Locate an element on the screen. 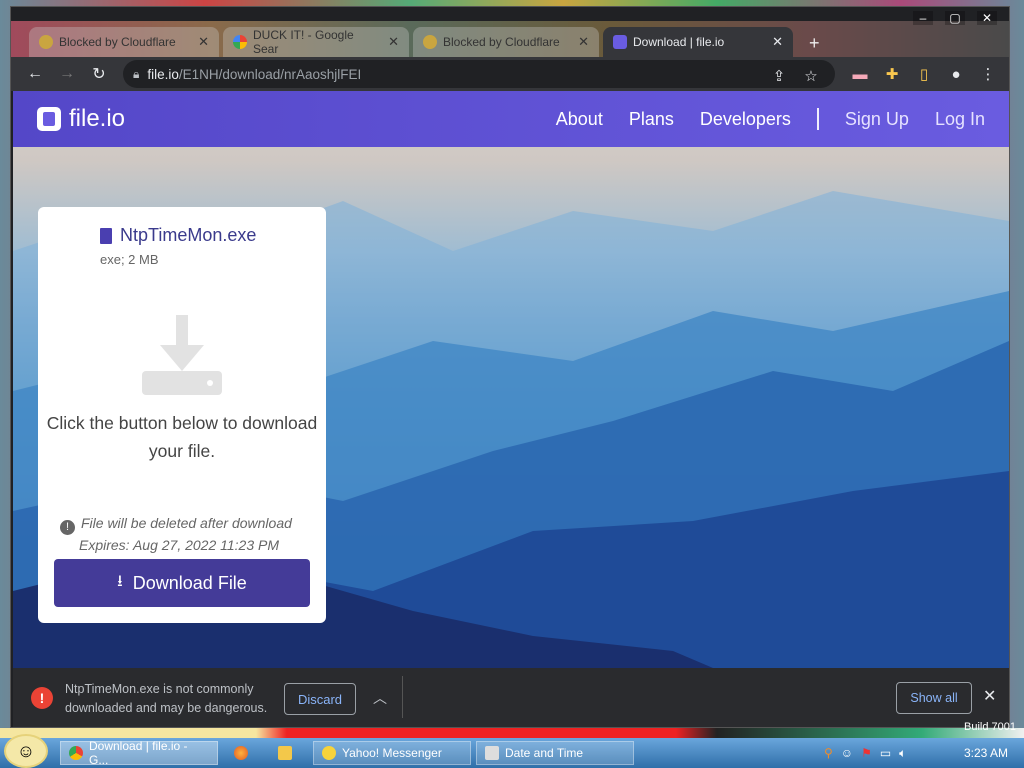 This screenshot has width=1024, height=768. taskbar-item-firefox is located at coordinates (243, 753).